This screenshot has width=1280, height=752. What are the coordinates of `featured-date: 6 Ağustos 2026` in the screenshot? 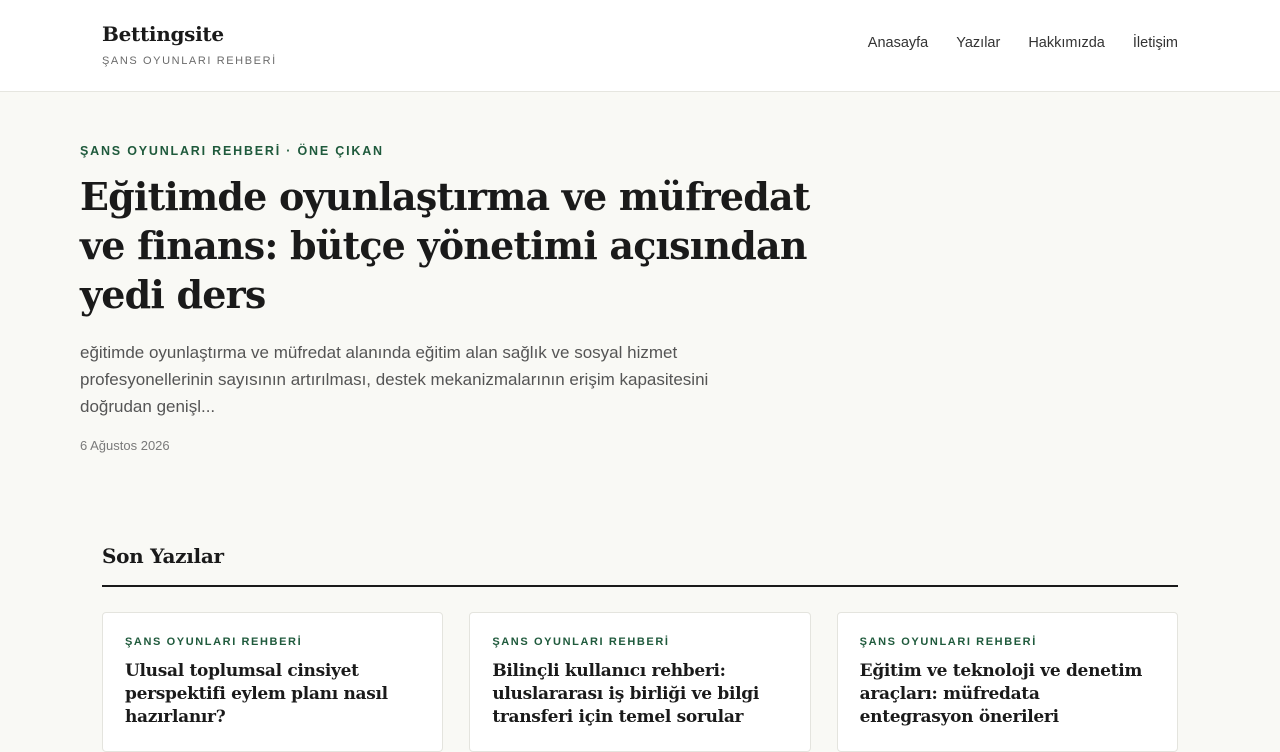 It's located at (125, 445).